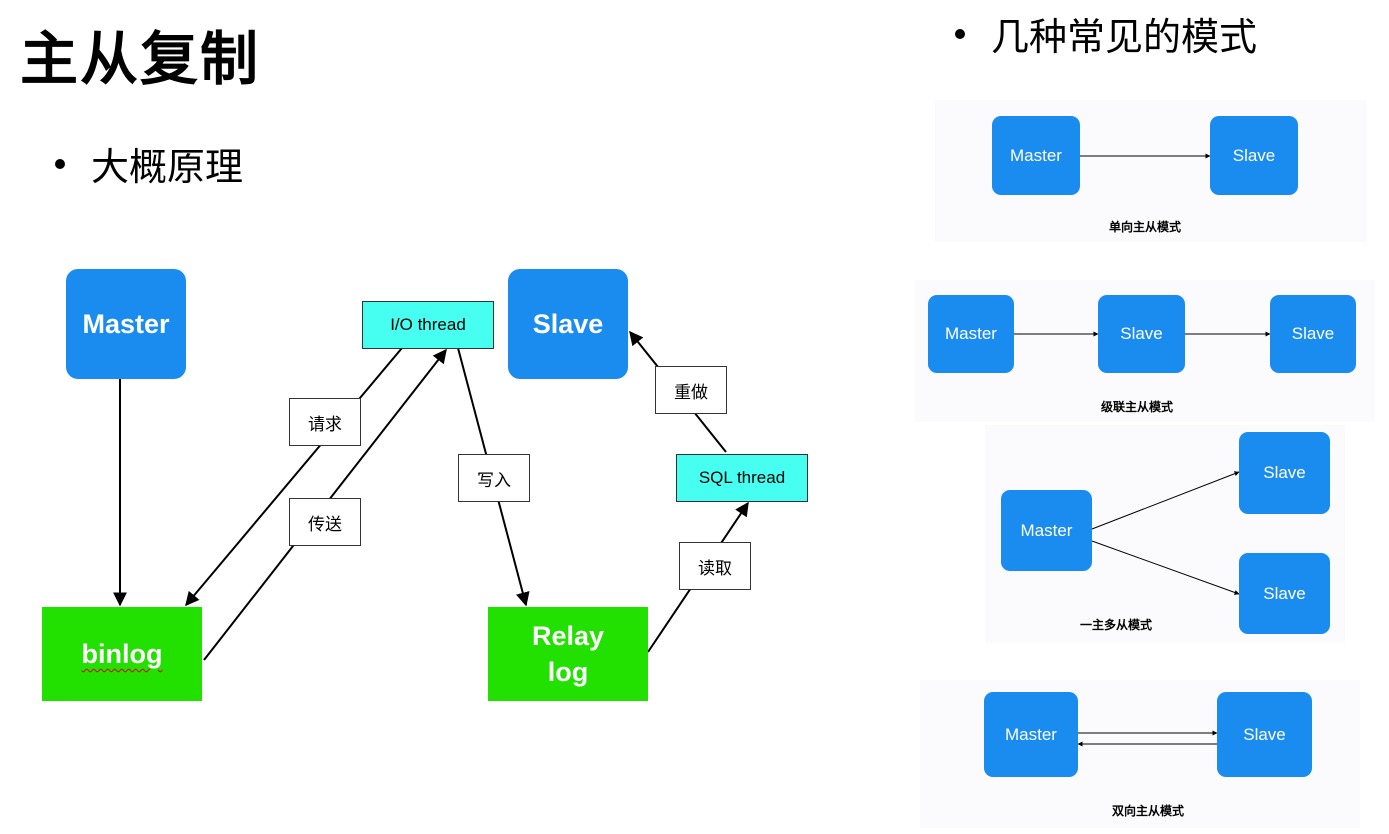 The image size is (1389, 834). I want to click on relay-log-label-line2: log, so click(568, 672).